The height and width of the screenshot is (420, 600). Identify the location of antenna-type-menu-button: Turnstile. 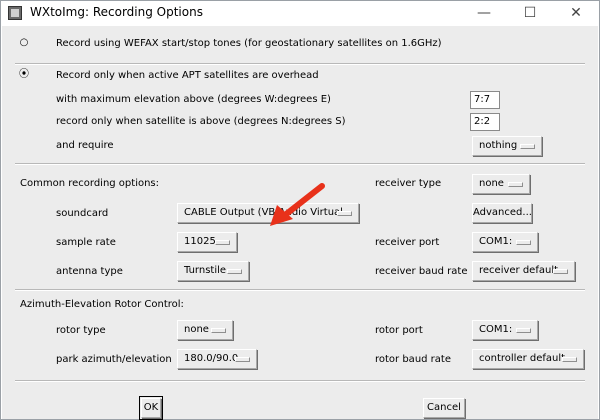
(213, 271).